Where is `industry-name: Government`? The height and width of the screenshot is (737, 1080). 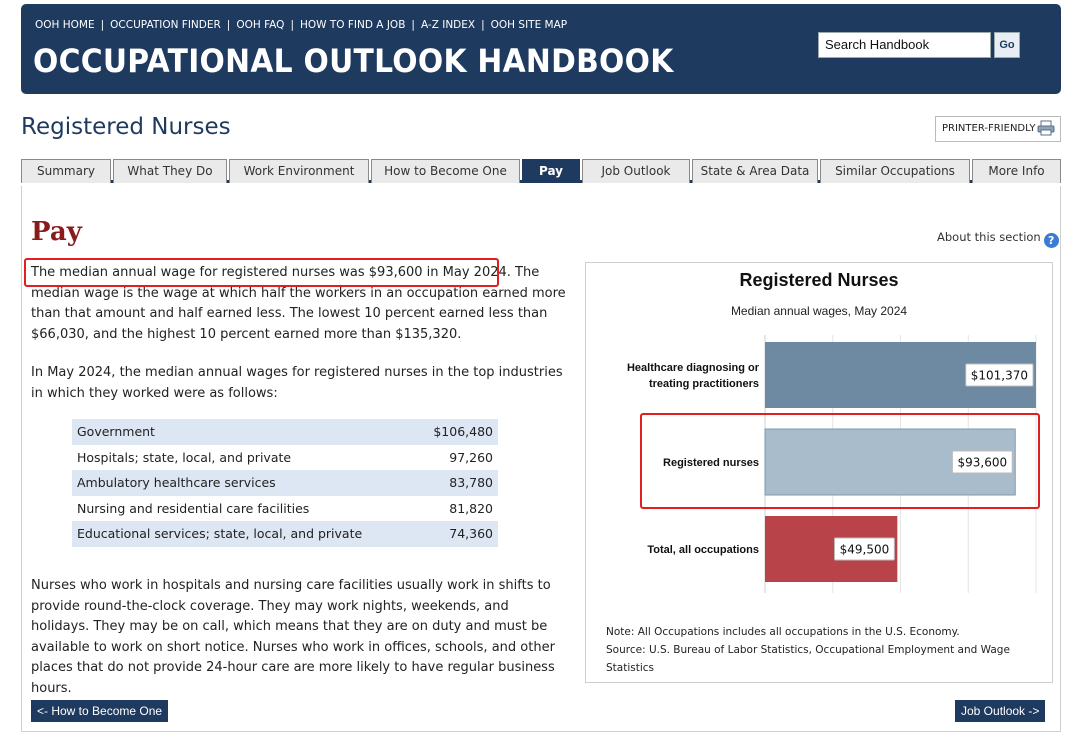 industry-name: Government is located at coordinates (116, 431).